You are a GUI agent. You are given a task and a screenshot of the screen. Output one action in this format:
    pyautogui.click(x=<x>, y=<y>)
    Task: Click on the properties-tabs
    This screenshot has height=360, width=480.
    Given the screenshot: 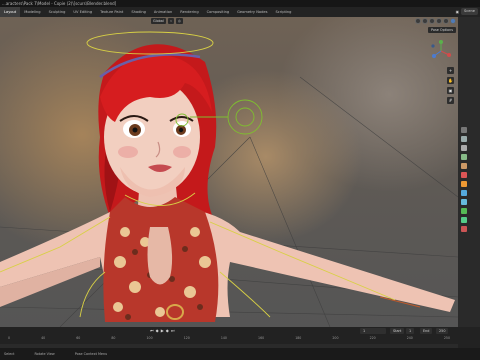 What is the action you would take?
    pyautogui.click(x=464, y=179)
    